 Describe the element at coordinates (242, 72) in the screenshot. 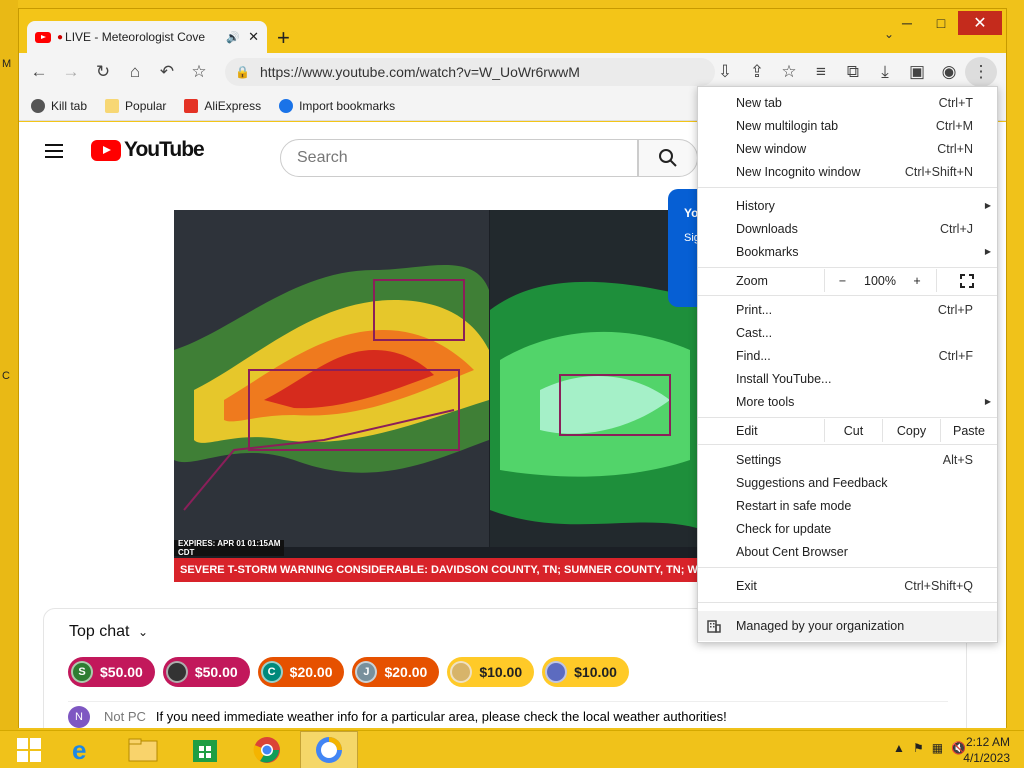

I see `lock-icon: 🔒` at that location.